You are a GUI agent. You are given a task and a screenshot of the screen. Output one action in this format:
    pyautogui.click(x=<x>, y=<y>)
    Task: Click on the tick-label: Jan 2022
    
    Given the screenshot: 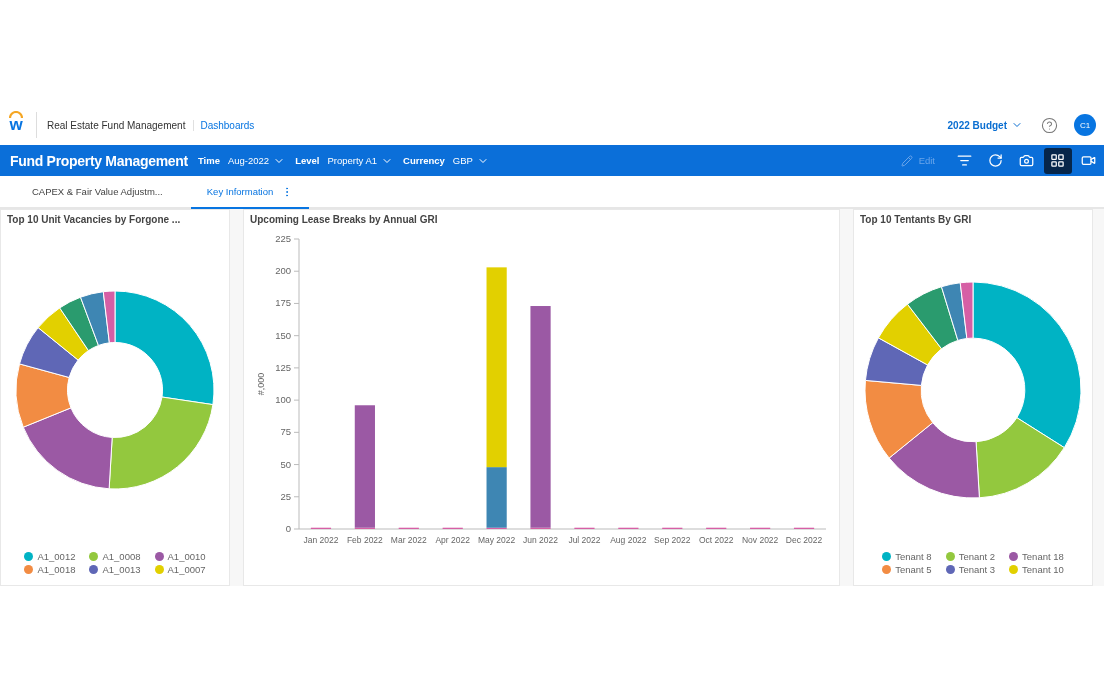 What is the action you would take?
    pyautogui.click(x=321, y=540)
    